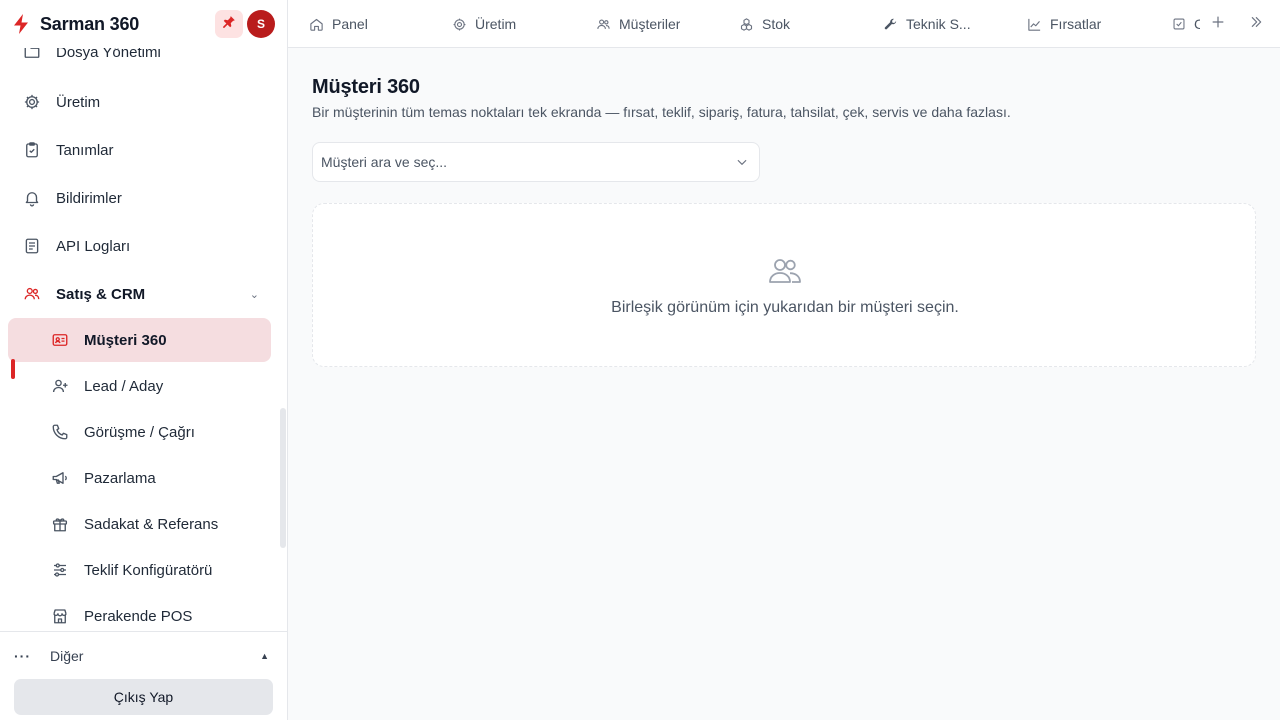 This screenshot has height=720, width=1280. I want to click on active-indicator, so click(13, 369).